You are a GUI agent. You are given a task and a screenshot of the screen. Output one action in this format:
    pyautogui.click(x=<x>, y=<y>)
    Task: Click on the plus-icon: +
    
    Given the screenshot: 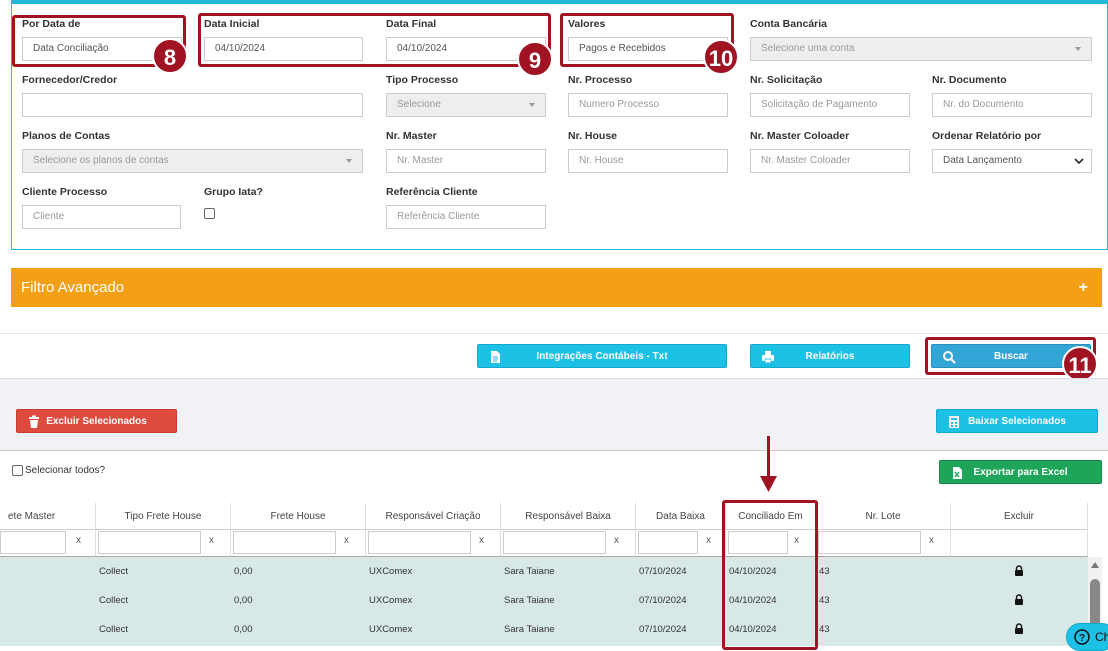 What is the action you would take?
    pyautogui.click(x=1083, y=287)
    